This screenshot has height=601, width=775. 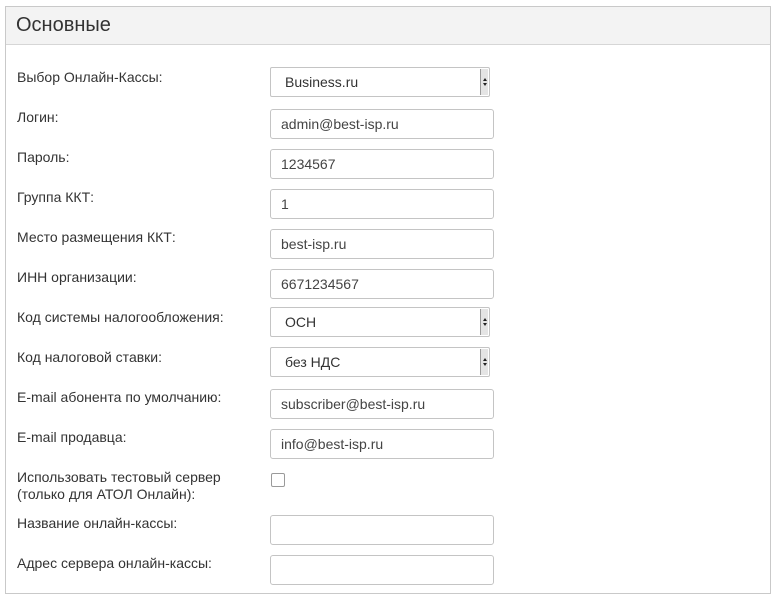 What do you see at coordinates (380, 362) in the screenshot?
I see `tax-rate-select: без НДС` at bounding box center [380, 362].